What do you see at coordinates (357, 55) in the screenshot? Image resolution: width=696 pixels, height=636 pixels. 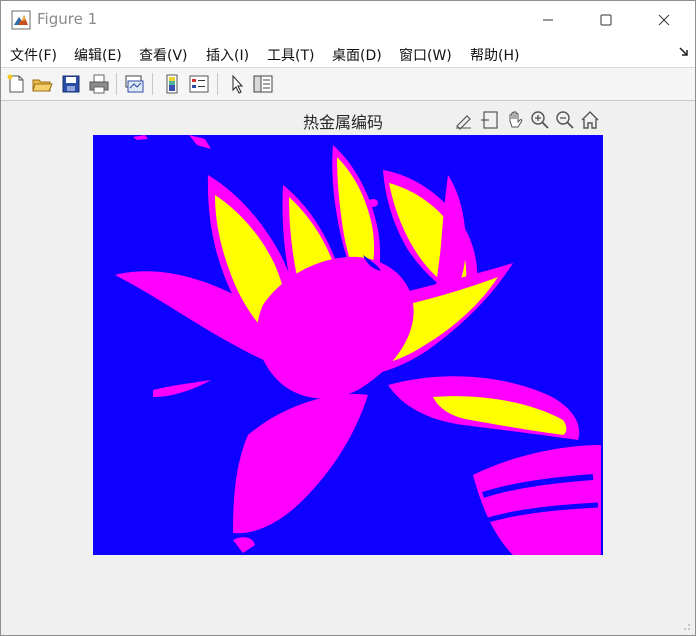 I see `menu-desktop: 桌面(D)` at bounding box center [357, 55].